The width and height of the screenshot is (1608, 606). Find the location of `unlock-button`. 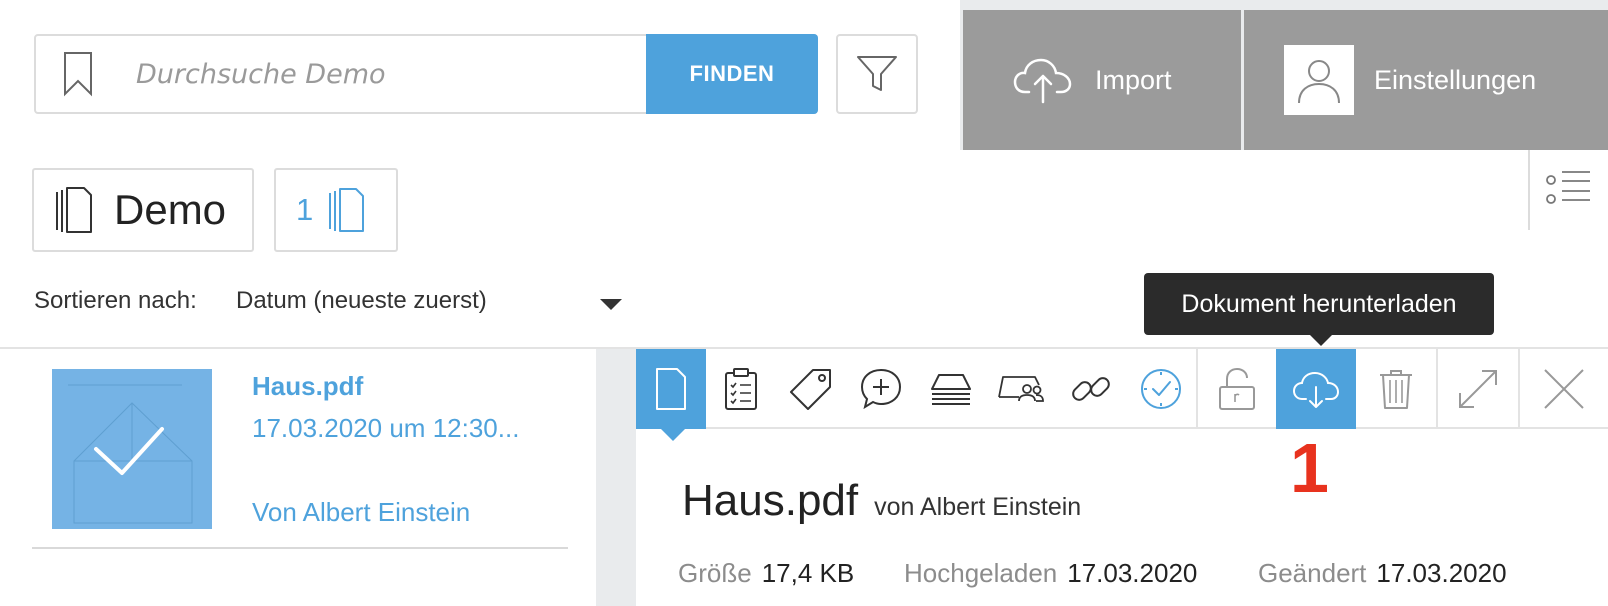

unlock-button is located at coordinates (1236, 389).